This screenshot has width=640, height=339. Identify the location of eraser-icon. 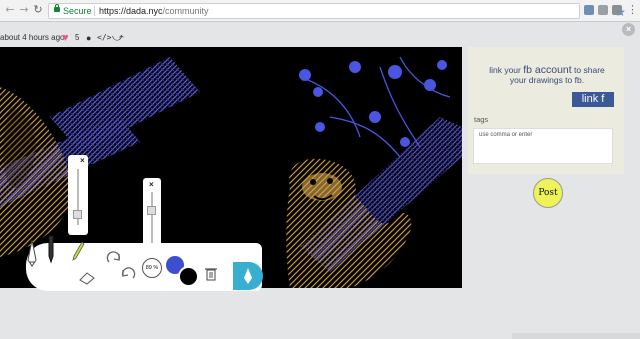
(87, 278).